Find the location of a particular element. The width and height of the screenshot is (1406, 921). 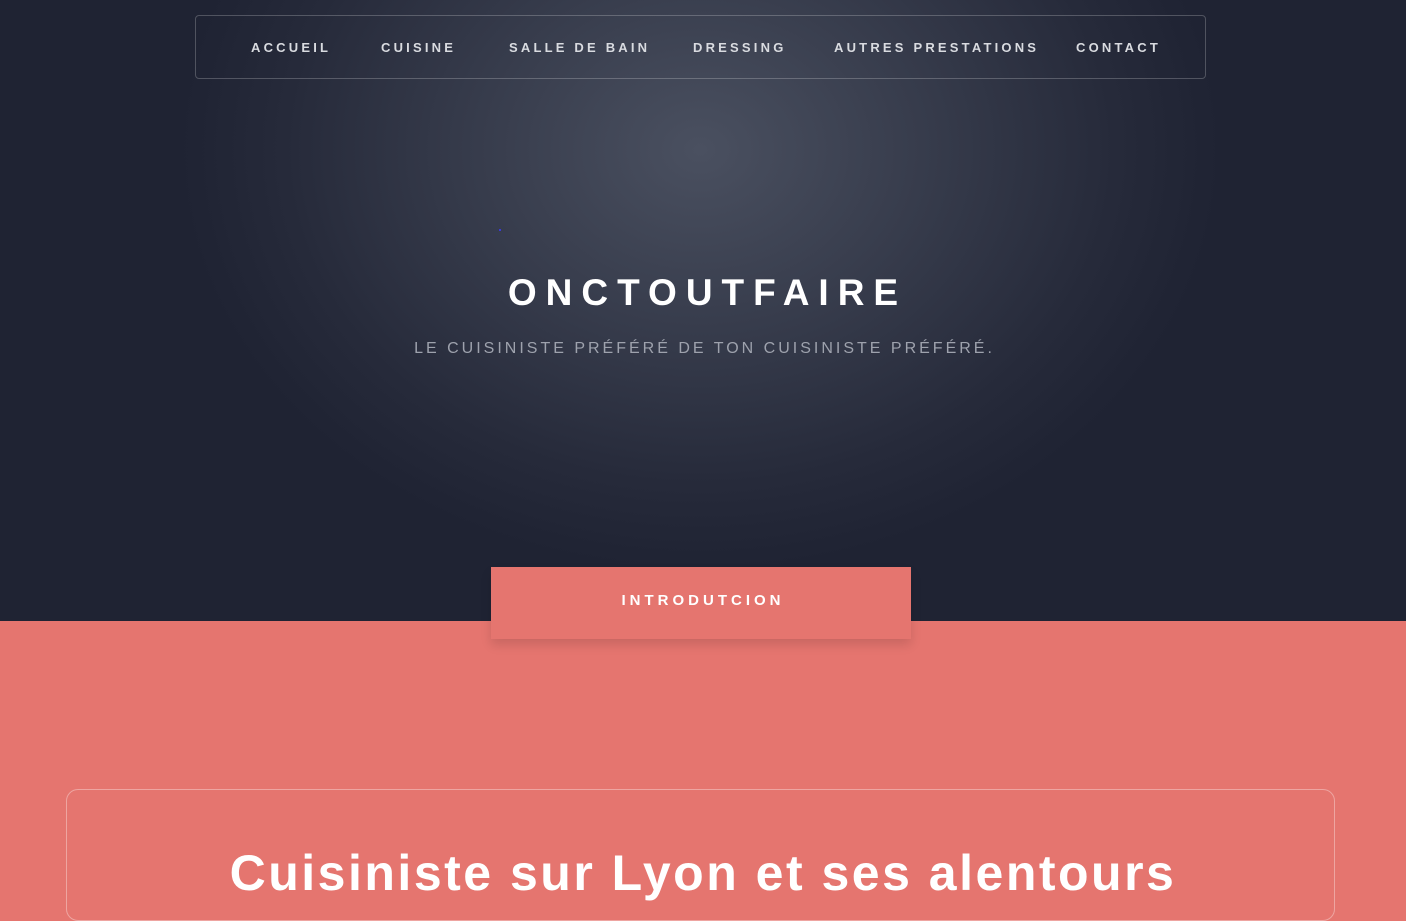

intro-heading: Cuisiniste sur Lyon et ses alentours is located at coordinates (703, 873).